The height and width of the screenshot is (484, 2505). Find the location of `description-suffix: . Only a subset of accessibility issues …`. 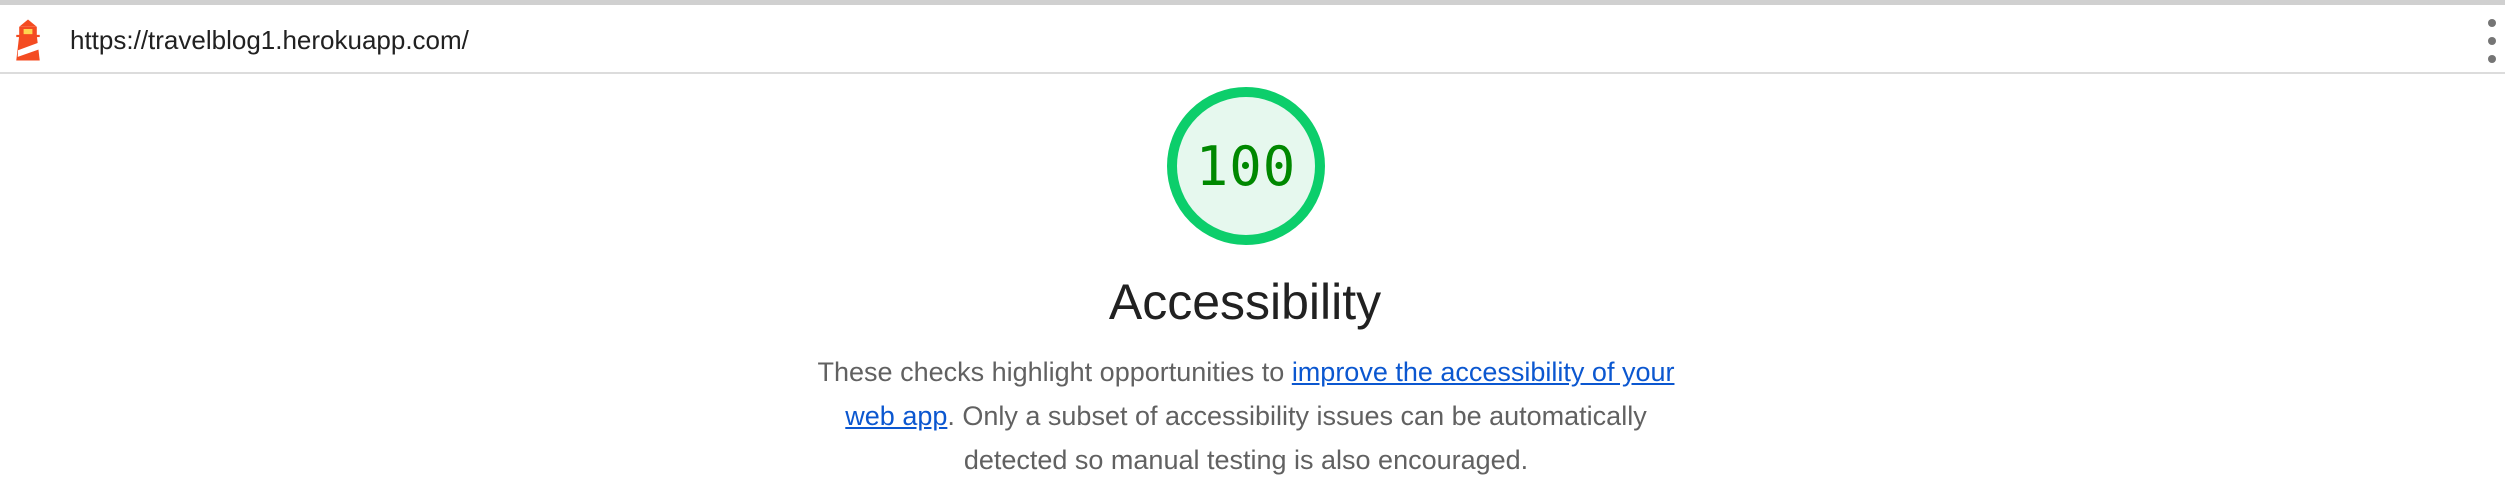

description-suffix: . Only a subset of accessibility issues … is located at coordinates (1297, 438).